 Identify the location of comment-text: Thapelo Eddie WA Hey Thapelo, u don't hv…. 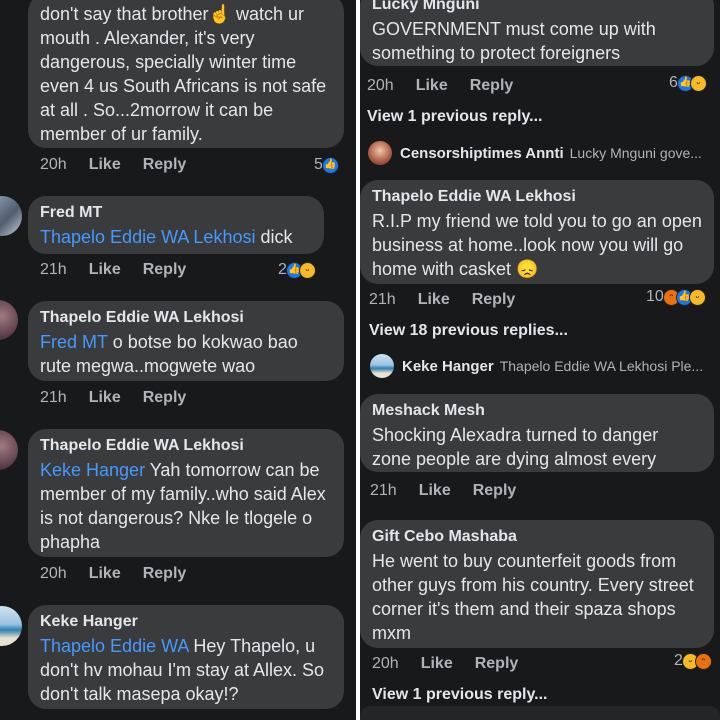
(186, 673).